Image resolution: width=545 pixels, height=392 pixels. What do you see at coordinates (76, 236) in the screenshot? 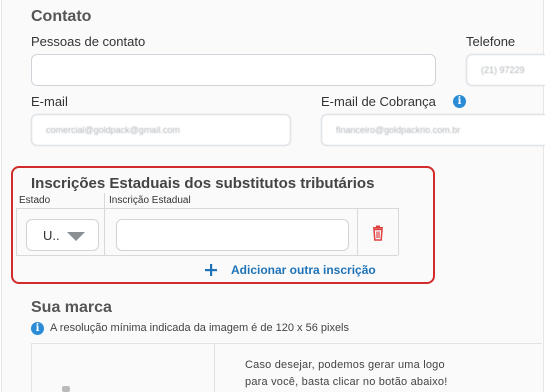
I see `chevron-down-icon` at bounding box center [76, 236].